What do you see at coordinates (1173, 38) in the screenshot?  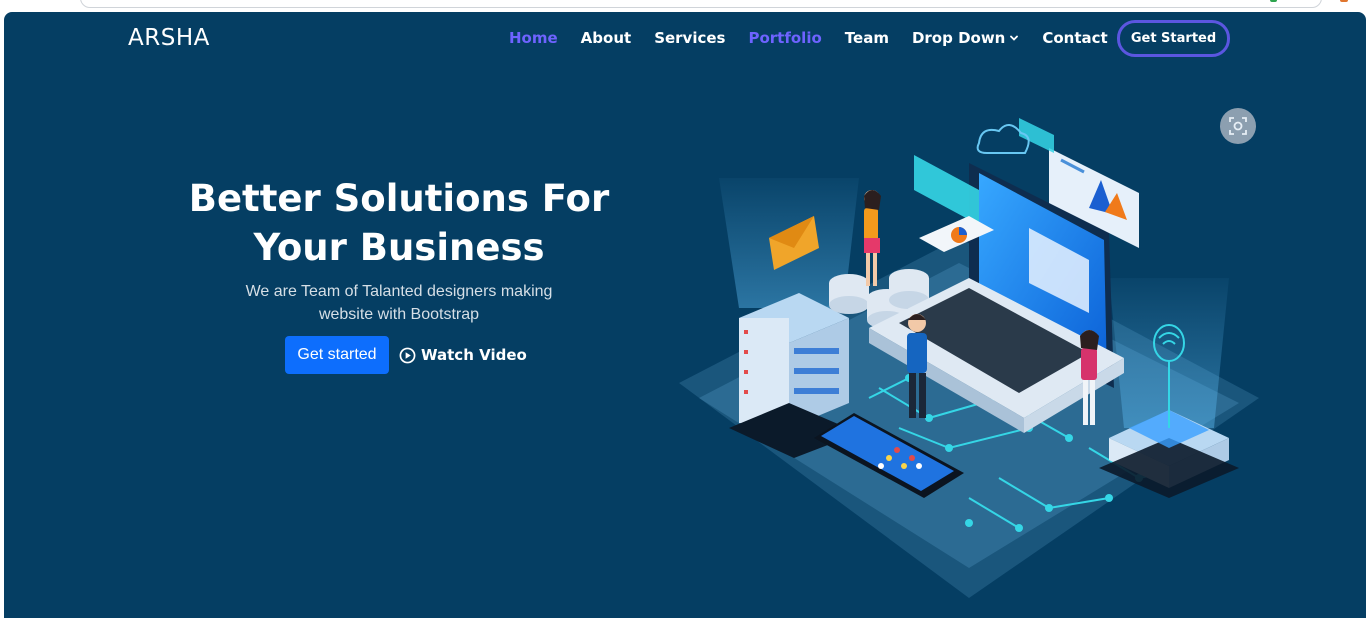 I see `get-started-header-button: Get Started` at bounding box center [1173, 38].